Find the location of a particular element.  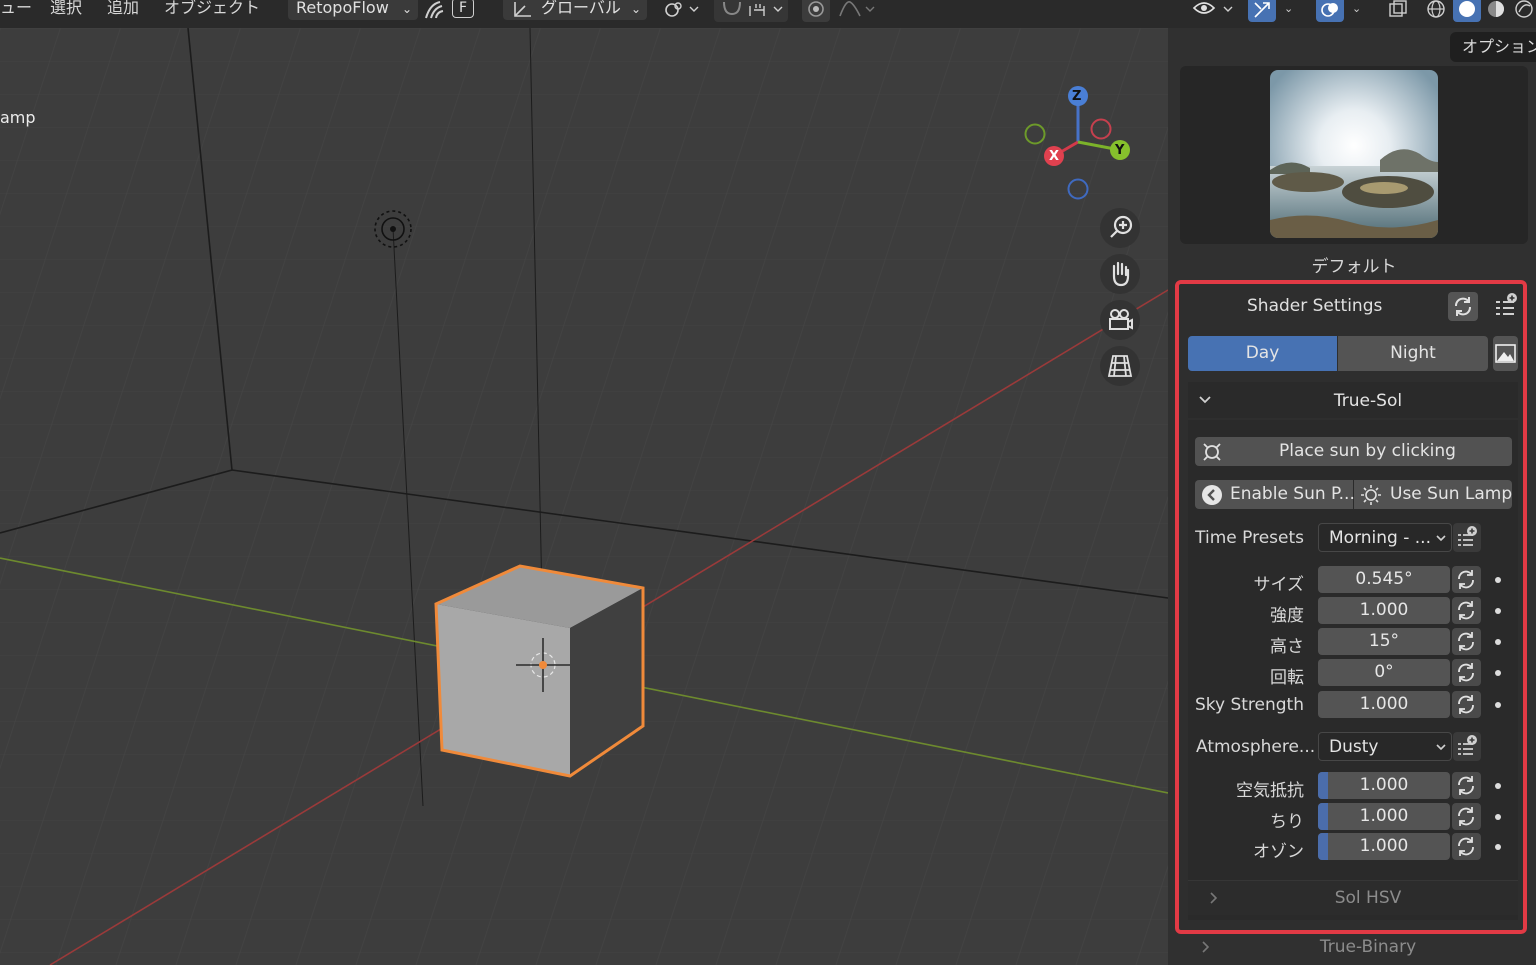

menu-view: ュー is located at coordinates (16, 10).